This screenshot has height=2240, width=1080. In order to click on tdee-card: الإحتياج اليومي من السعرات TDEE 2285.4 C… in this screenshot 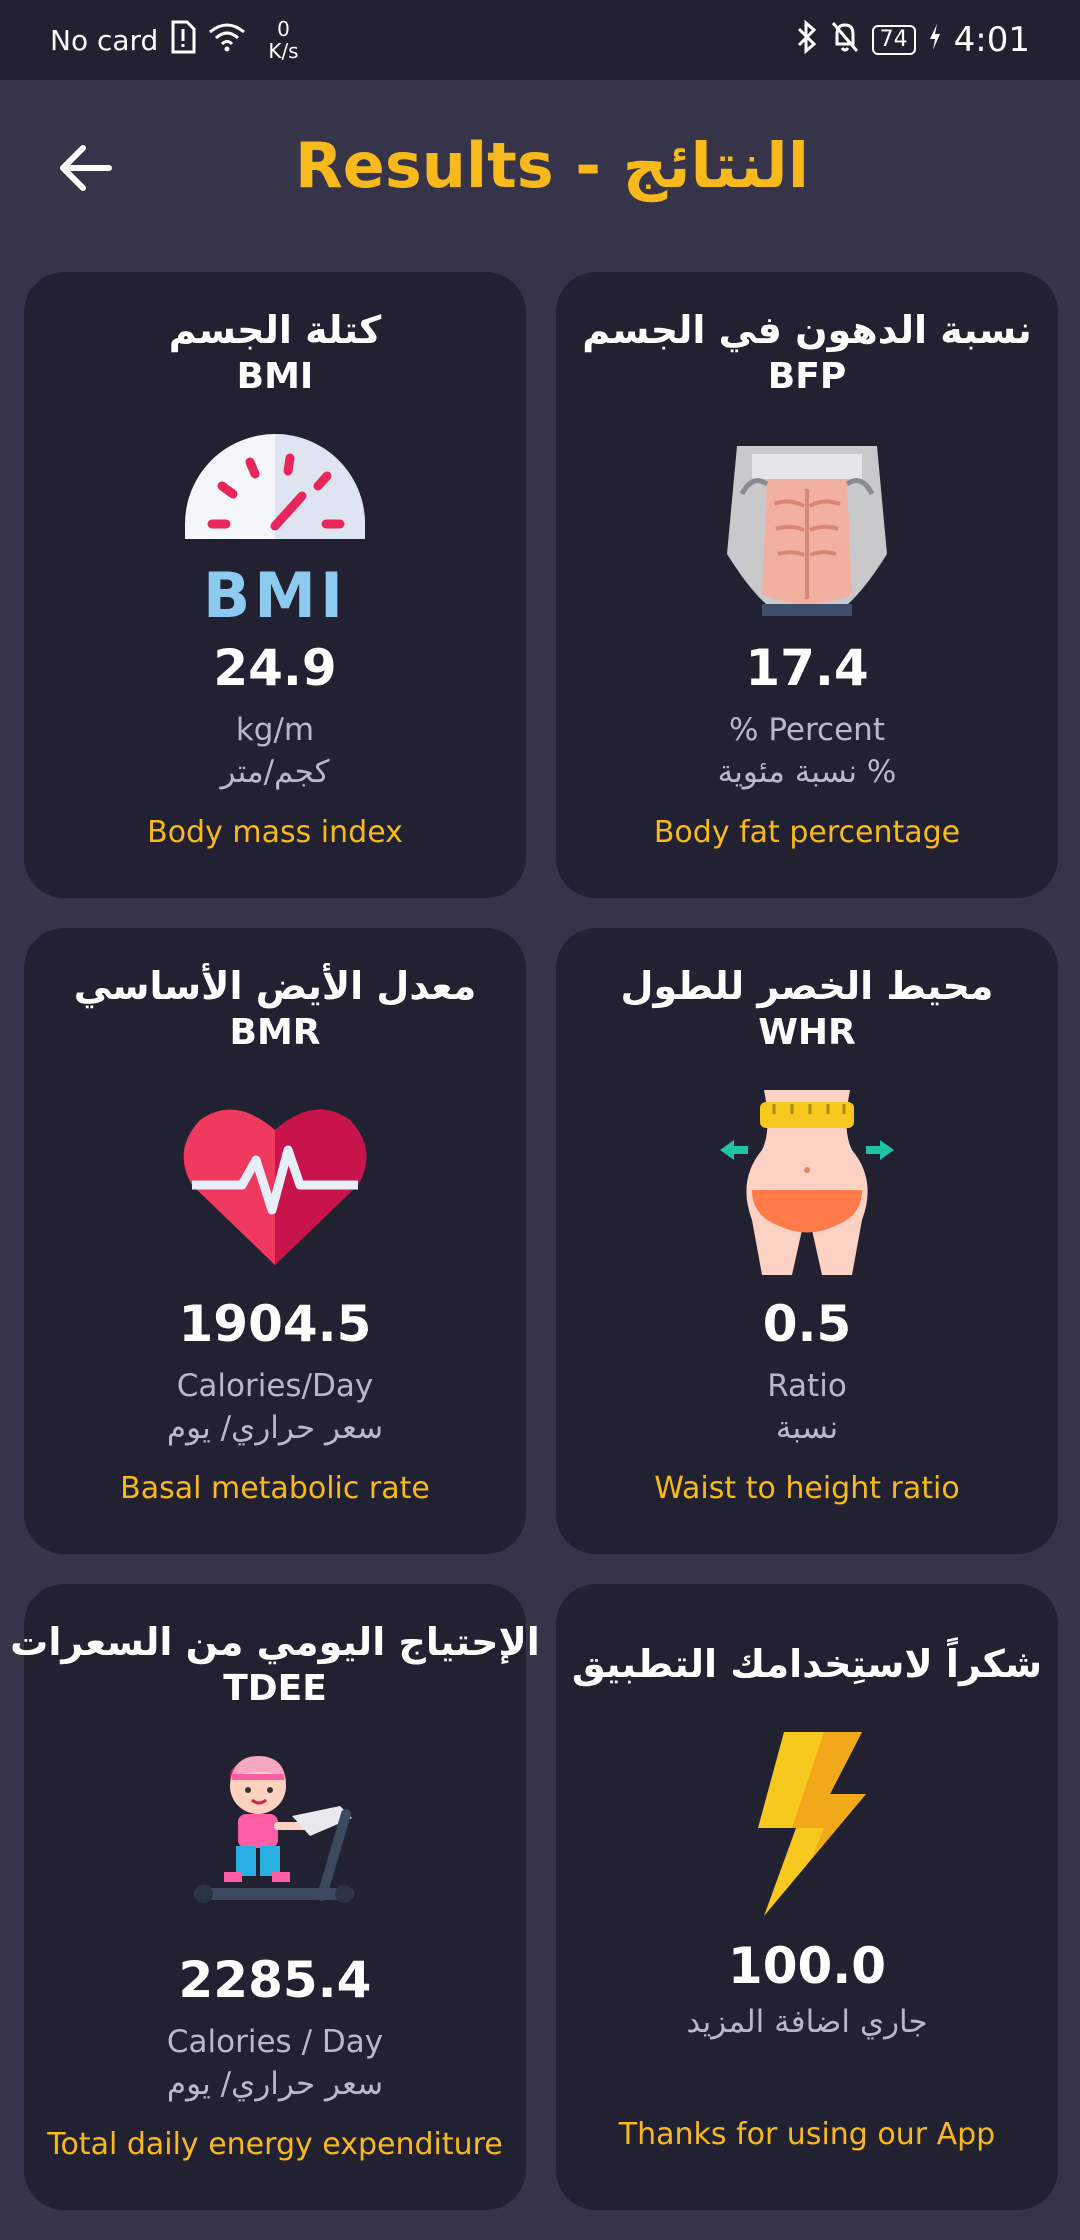, I will do `click(275, 1897)`.